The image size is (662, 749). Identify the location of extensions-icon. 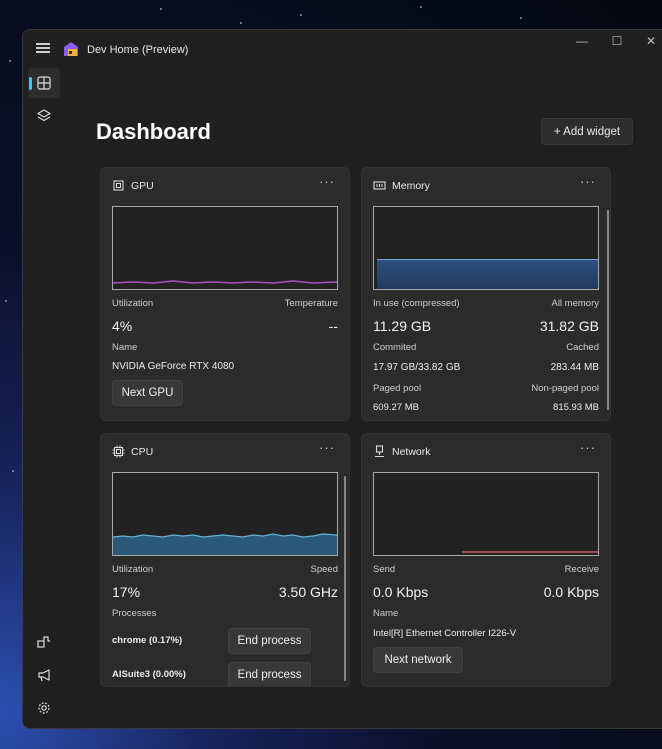
(43, 642).